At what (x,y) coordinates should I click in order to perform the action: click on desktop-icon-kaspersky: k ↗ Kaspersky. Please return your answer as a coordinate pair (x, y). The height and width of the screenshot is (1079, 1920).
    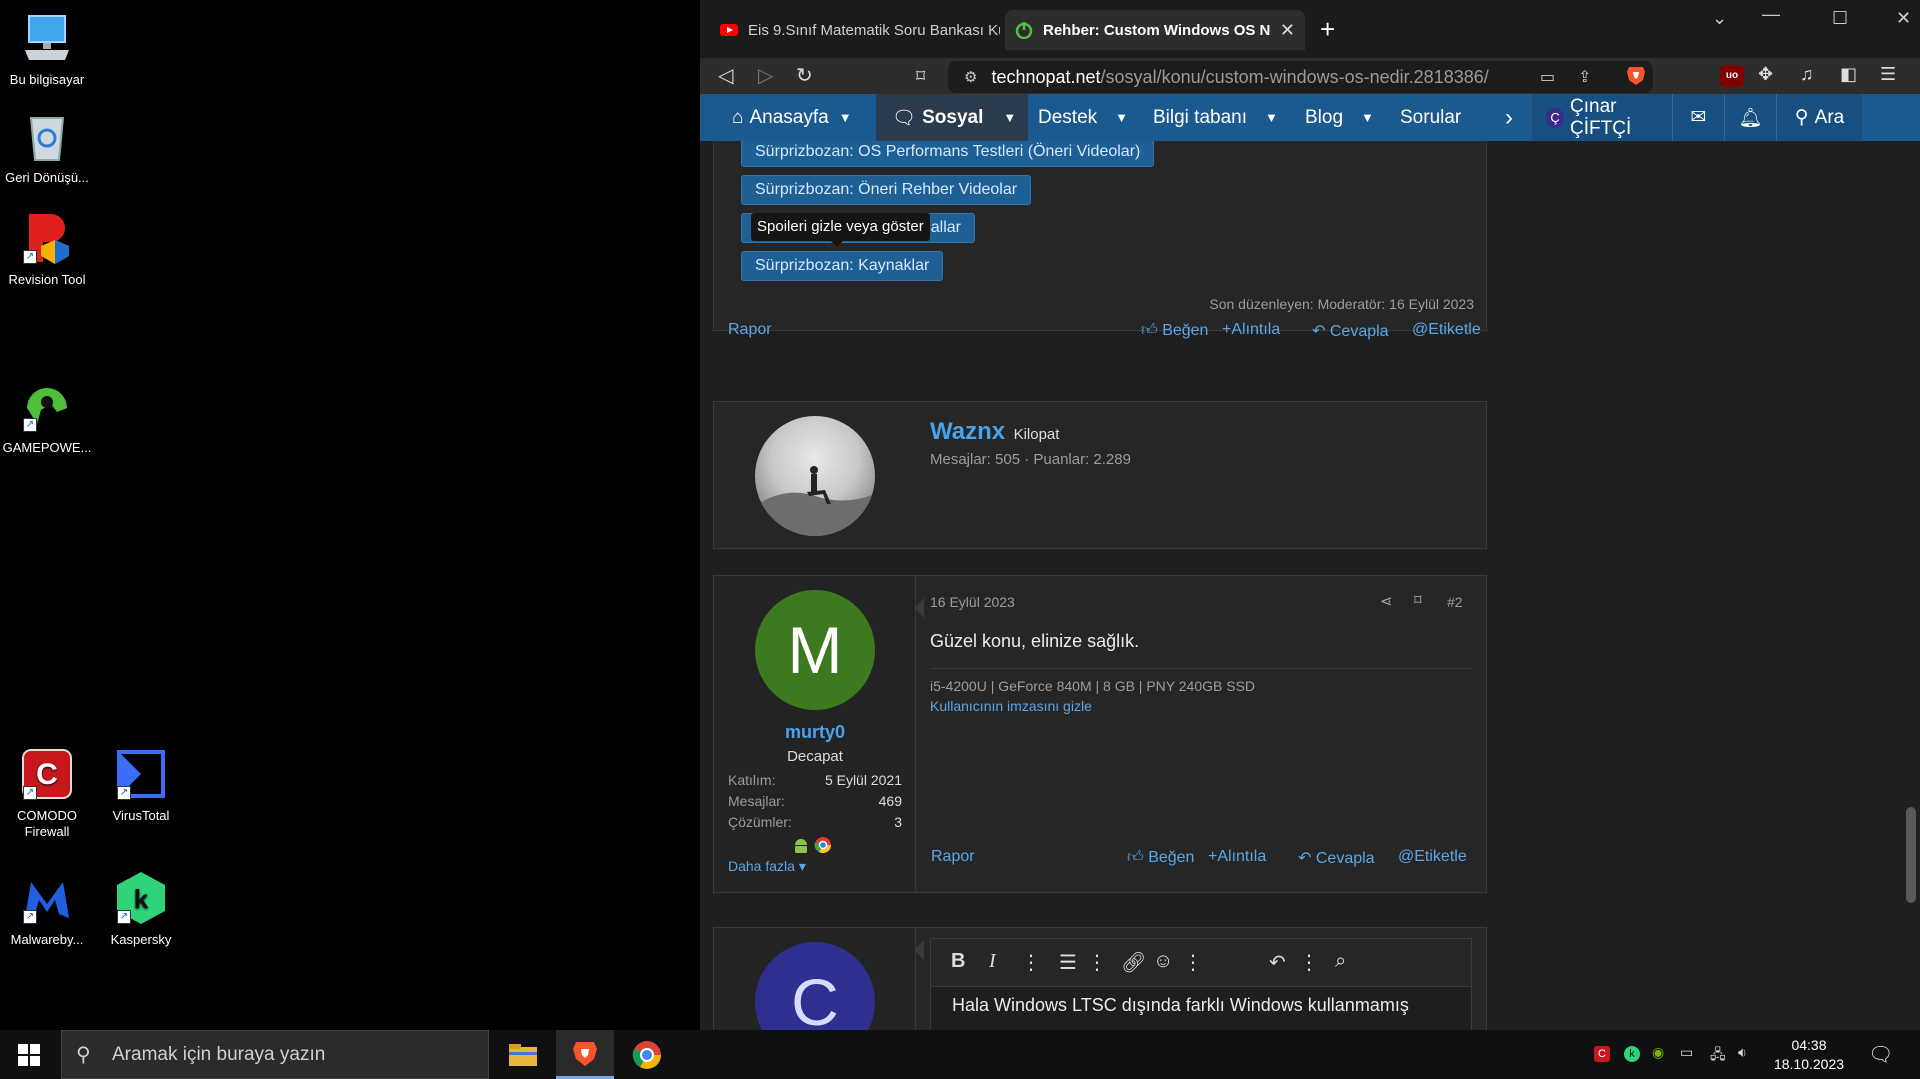
    Looking at the image, I should click on (141, 909).